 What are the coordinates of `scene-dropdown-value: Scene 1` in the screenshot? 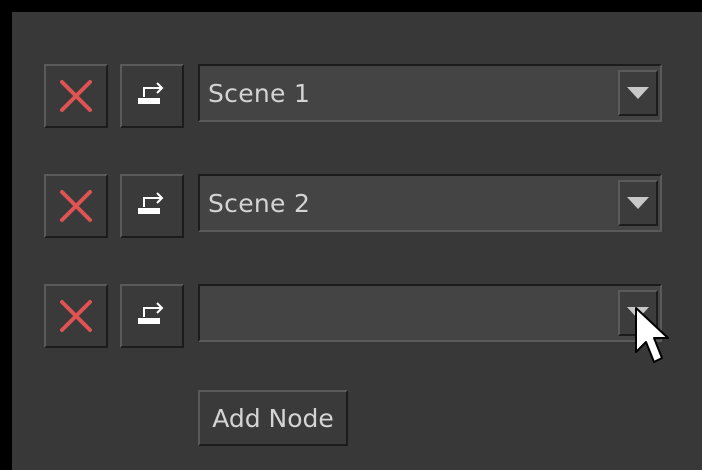 It's located at (259, 93).